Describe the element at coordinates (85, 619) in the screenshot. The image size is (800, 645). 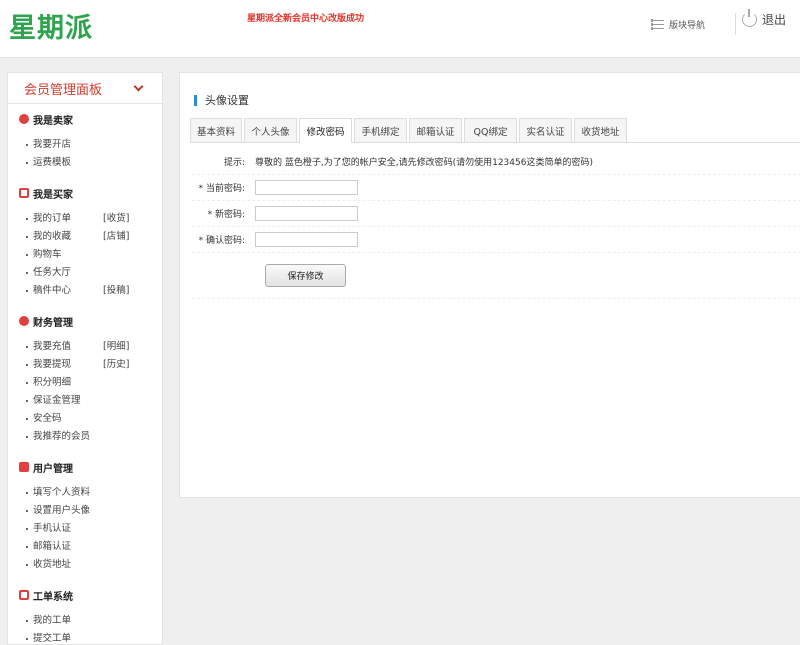
I see `sidebar-item: 我的工单` at that location.